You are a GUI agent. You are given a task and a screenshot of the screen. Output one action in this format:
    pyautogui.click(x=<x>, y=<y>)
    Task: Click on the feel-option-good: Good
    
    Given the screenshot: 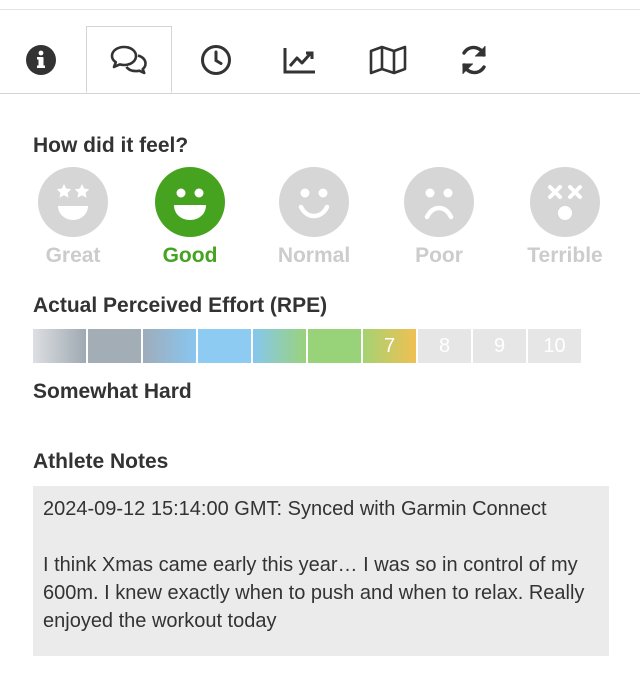 What is the action you would take?
    pyautogui.click(x=190, y=217)
    